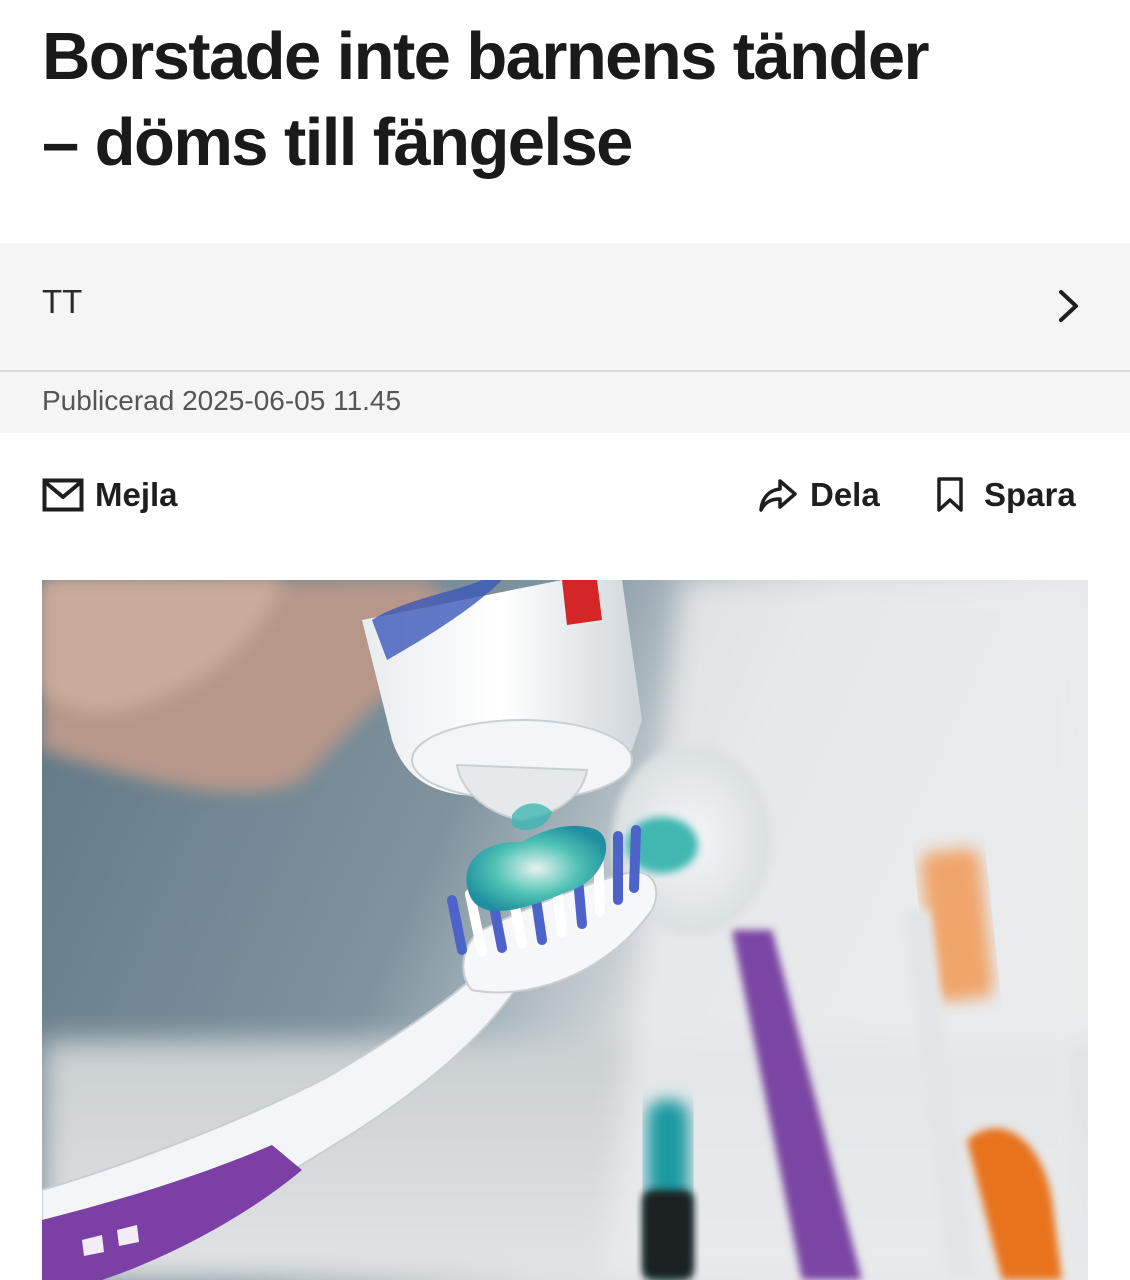  I want to click on headline-line-1: Borstade inte barnens tänder, so click(486, 56).